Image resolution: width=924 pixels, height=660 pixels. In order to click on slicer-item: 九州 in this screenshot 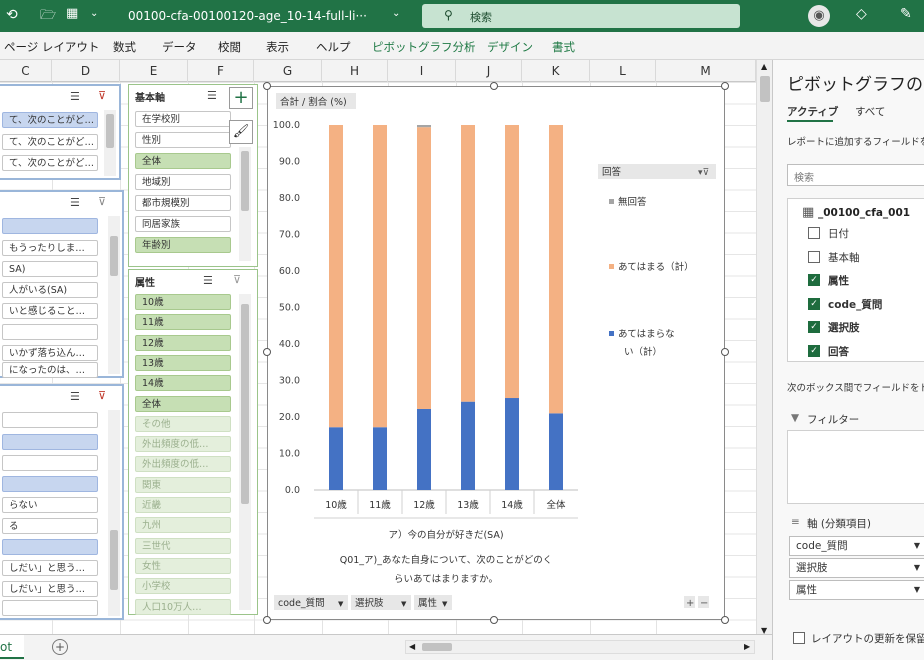, I will do `click(183, 525)`.